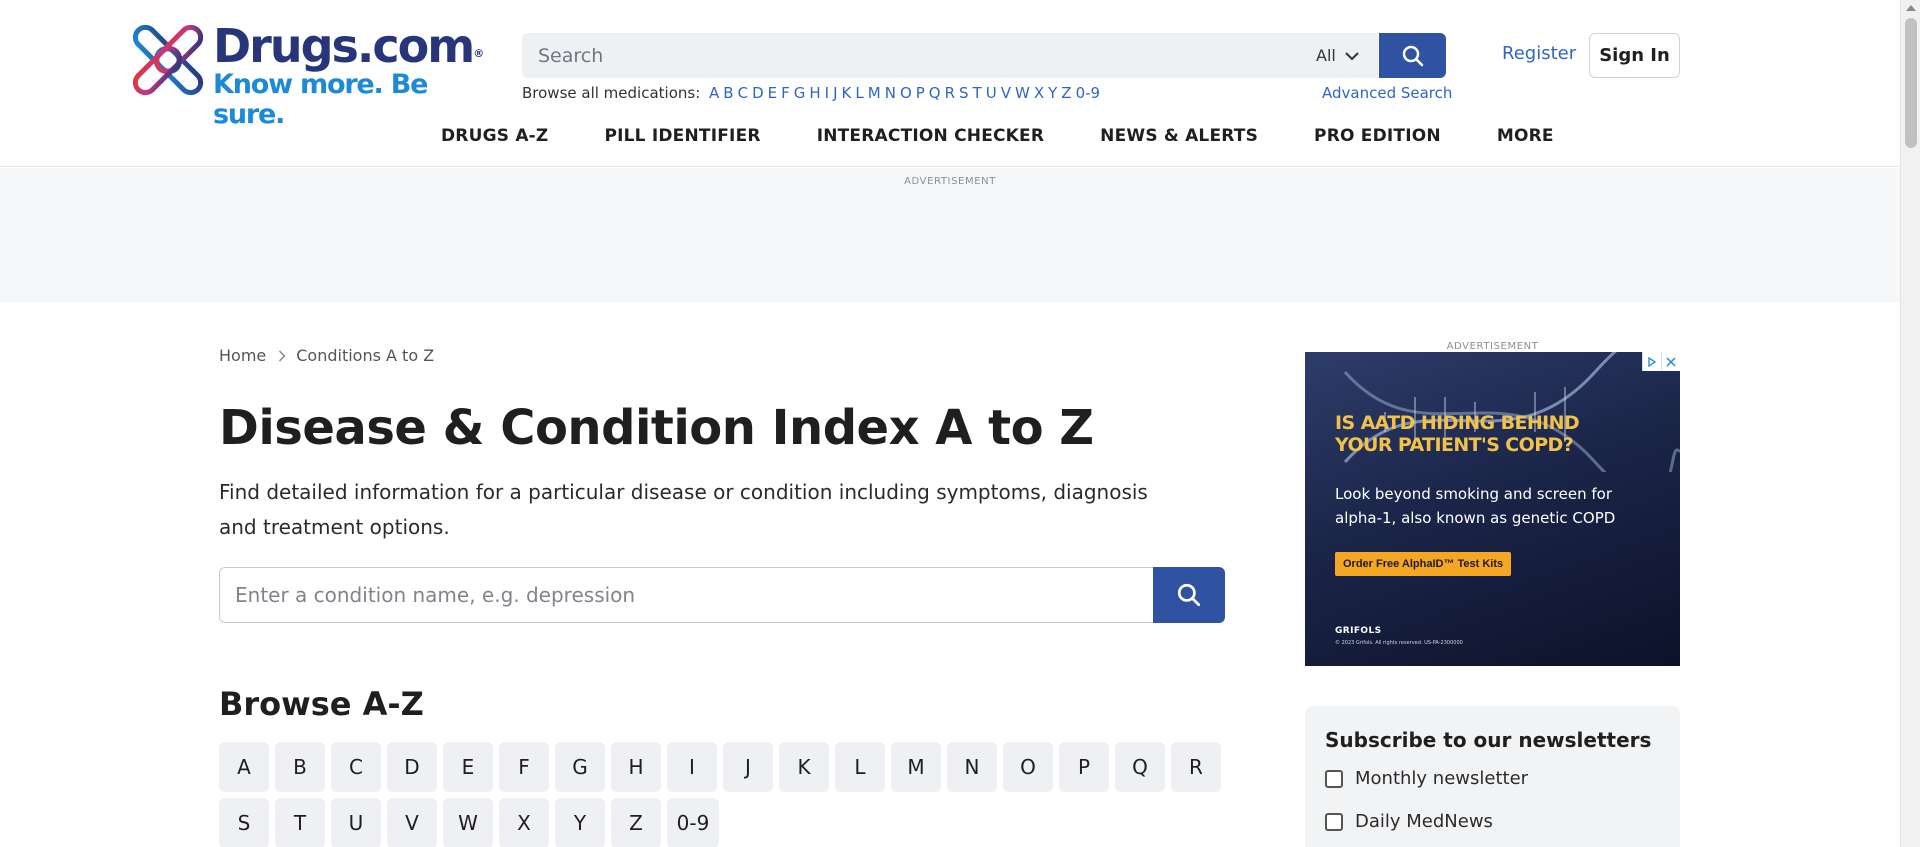 This screenshot has height=847, width=1920. What do you see at coordinates (580, 822) in the screenshot?
I see `az-letter-y: Y` at bounding box center [580, 822].